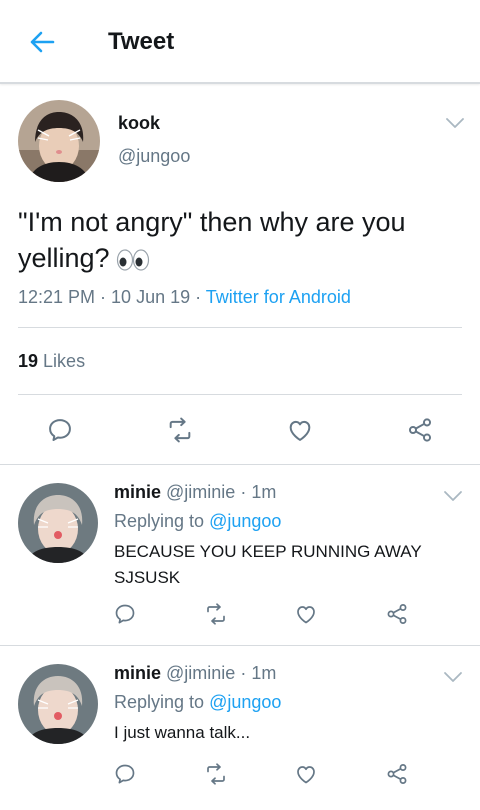 This screenshot has height=810, width=480. Describe the element at coordinates (151, 297) in the screenshot. I see `tweet-date: 10 Jun 19` at that location.